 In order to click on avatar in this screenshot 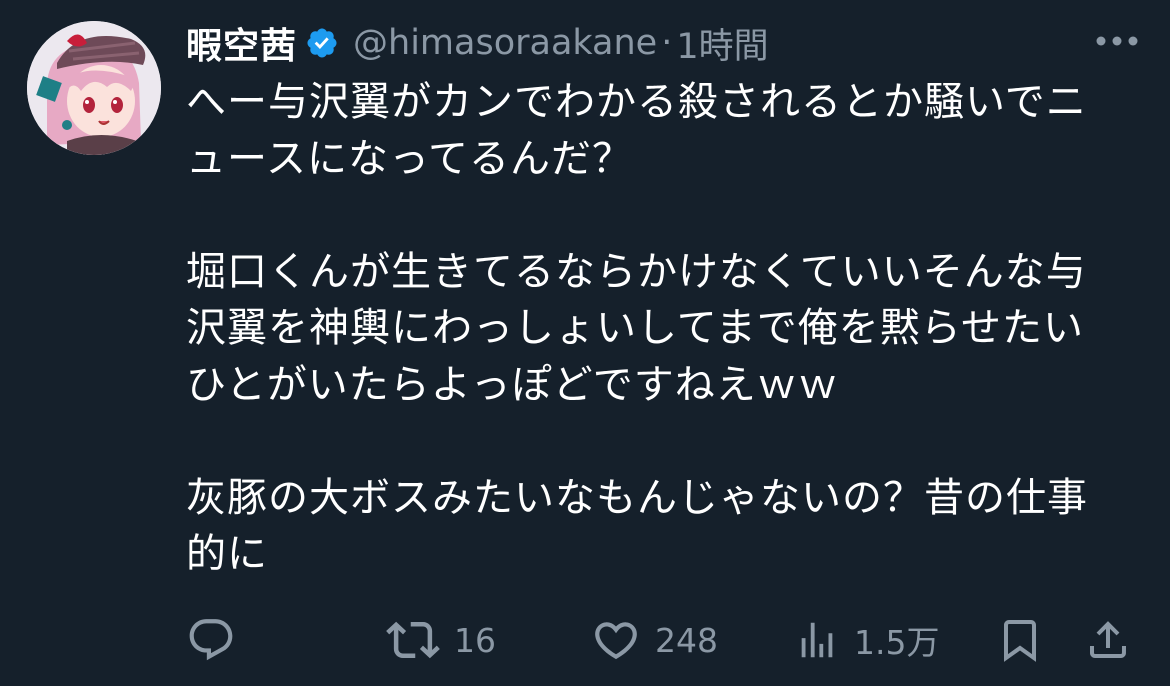, I will do `click(94, 88)`.